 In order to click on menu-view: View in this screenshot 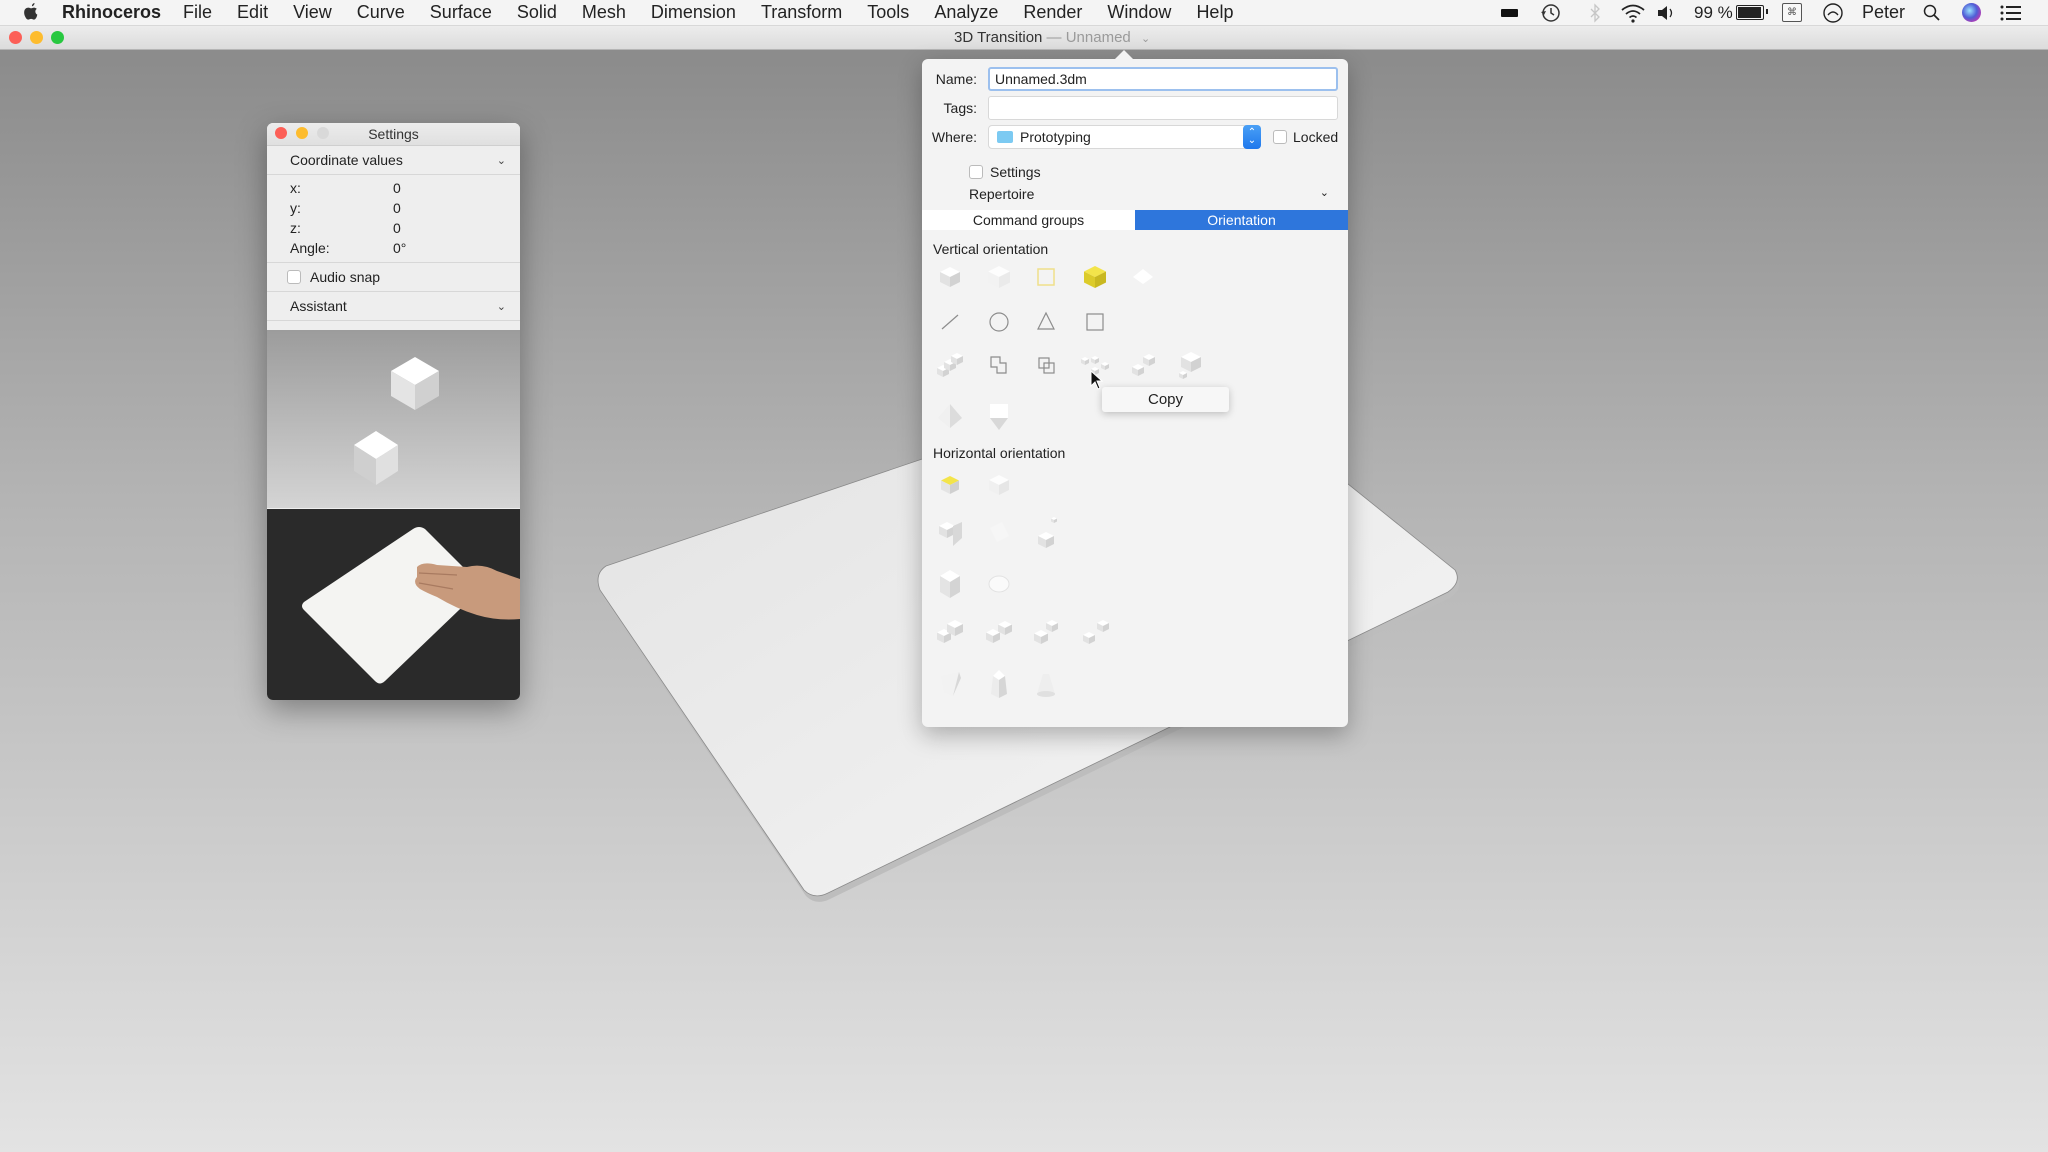, I will do `click(312, 12)`.